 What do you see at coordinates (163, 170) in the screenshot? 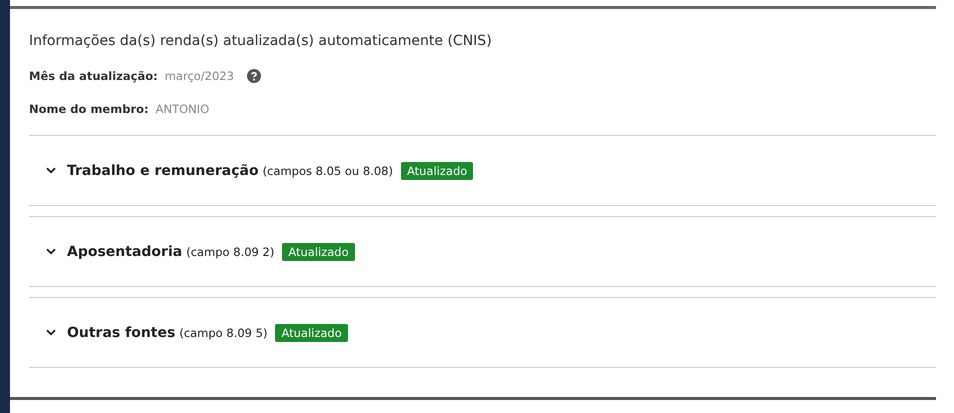
I see `section-title: Trabalho e remuneração` at bounding box center [163, 170].